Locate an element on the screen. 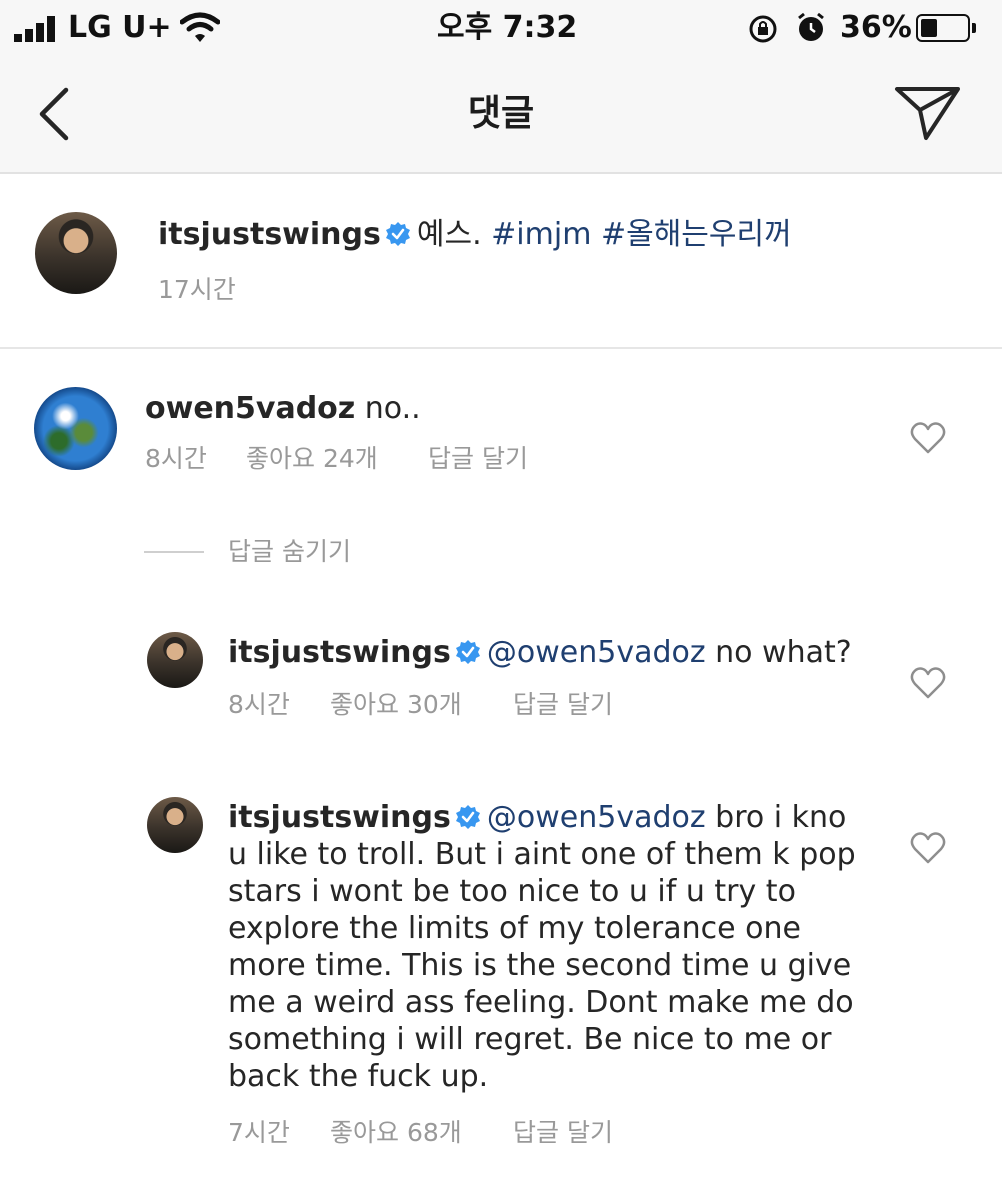 This screenshot has width=1002, height=1200. status-bar: LG U+ 오후 7:32 36% is located at coordinates (501, 29).